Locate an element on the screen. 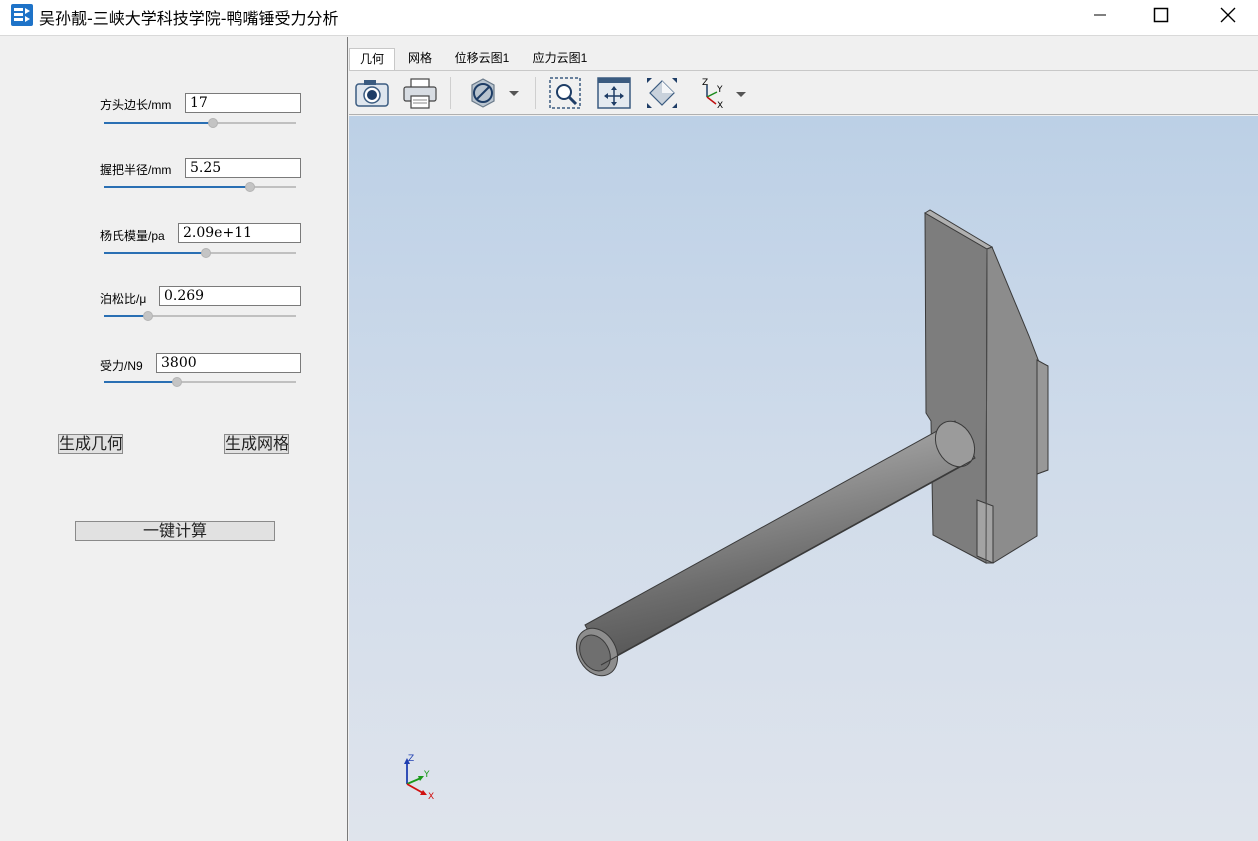 The height and width of the screenshot is (841, 1258). tab-stress-contour: 应力云图1 is located at coordinates (560, 59).